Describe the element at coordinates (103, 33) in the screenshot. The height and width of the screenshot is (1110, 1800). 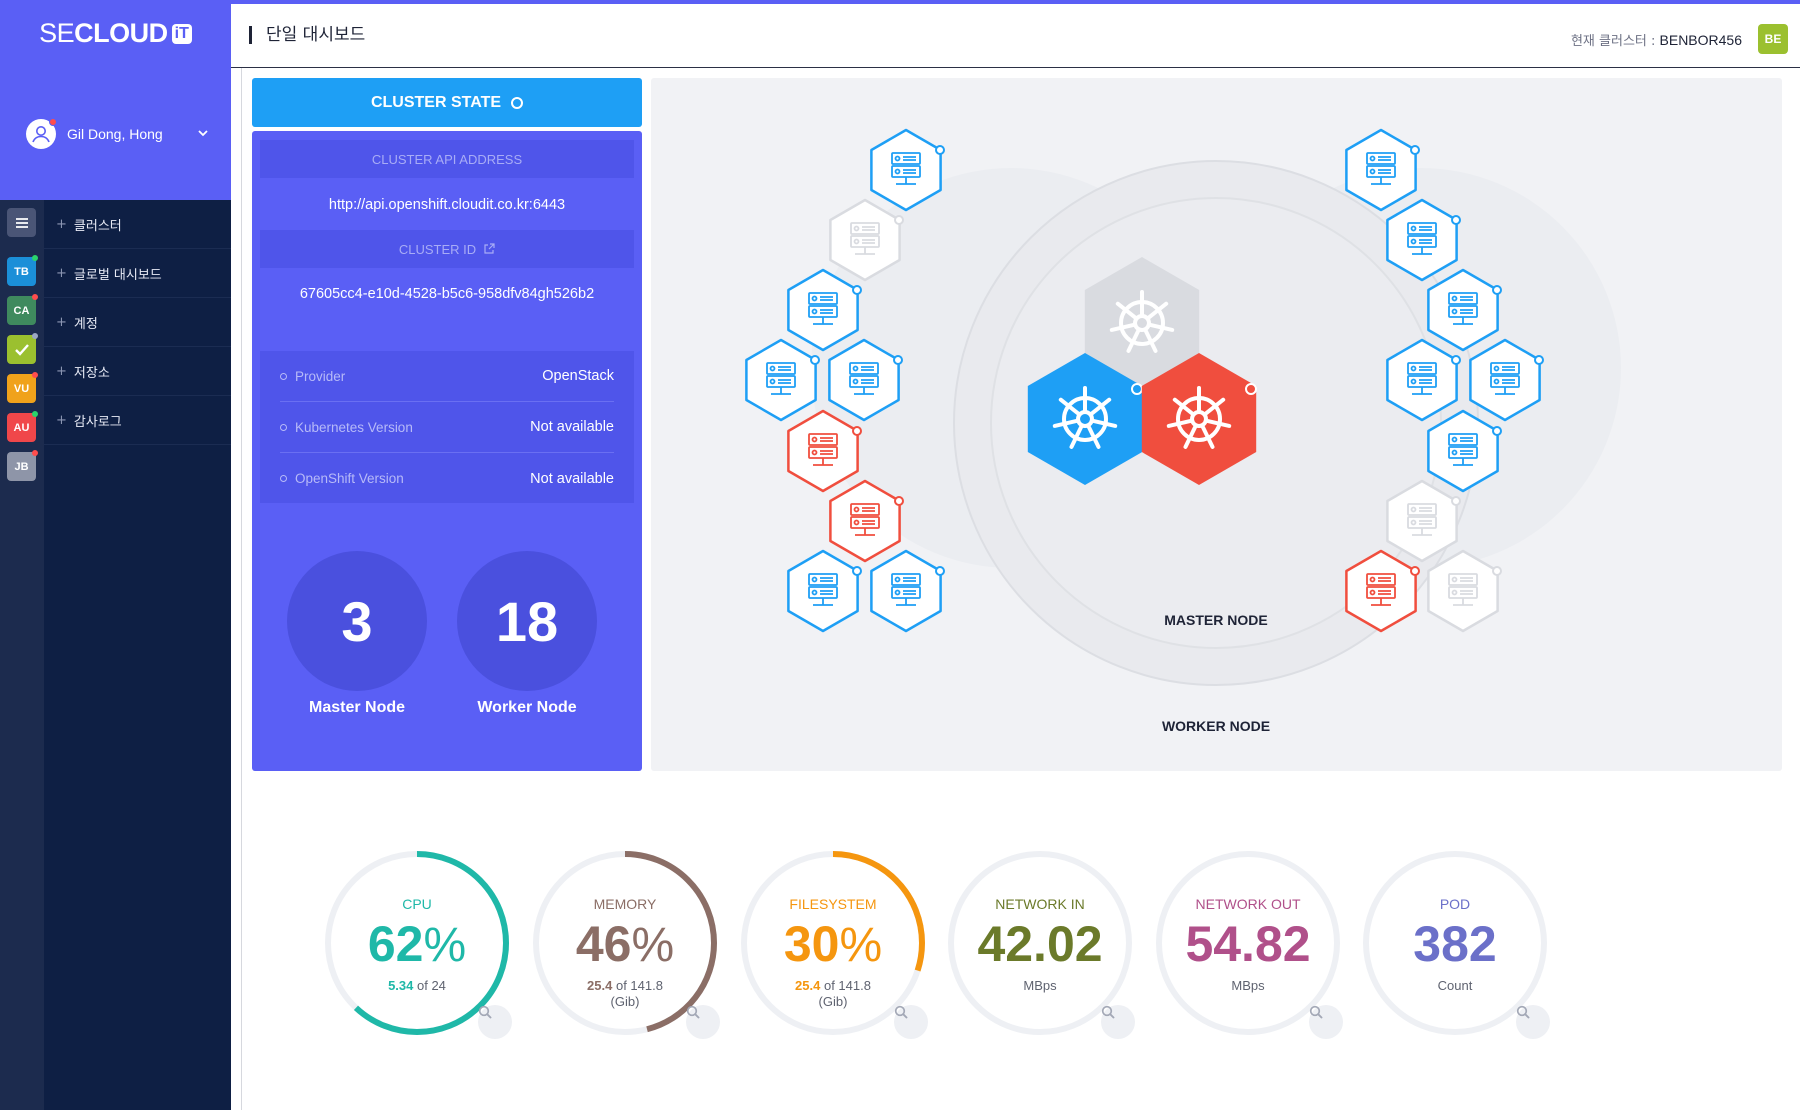
I see `logo-text: SECLOUD` at that location.